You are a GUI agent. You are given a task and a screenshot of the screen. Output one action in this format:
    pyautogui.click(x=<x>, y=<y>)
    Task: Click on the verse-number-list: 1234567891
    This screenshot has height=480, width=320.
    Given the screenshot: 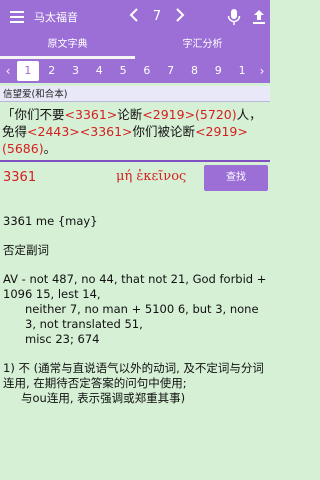 What is the action you would take?
    pyautogui.click(x=135, y=71)
    